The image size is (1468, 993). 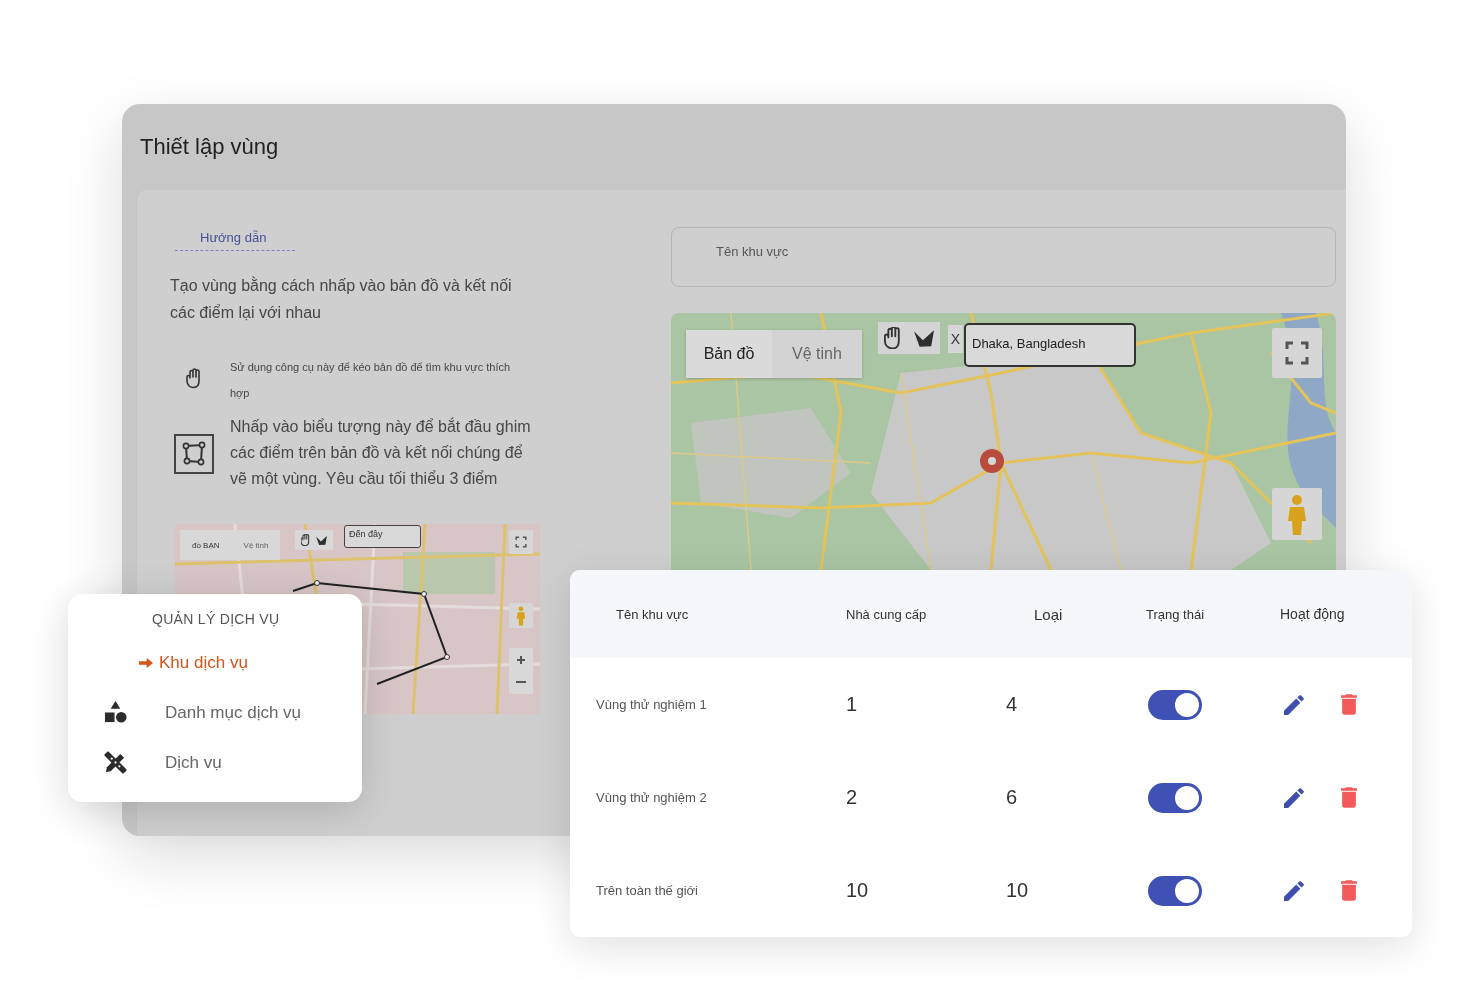 I want to click on table-cell: 4, so click(x=1012, y=704).